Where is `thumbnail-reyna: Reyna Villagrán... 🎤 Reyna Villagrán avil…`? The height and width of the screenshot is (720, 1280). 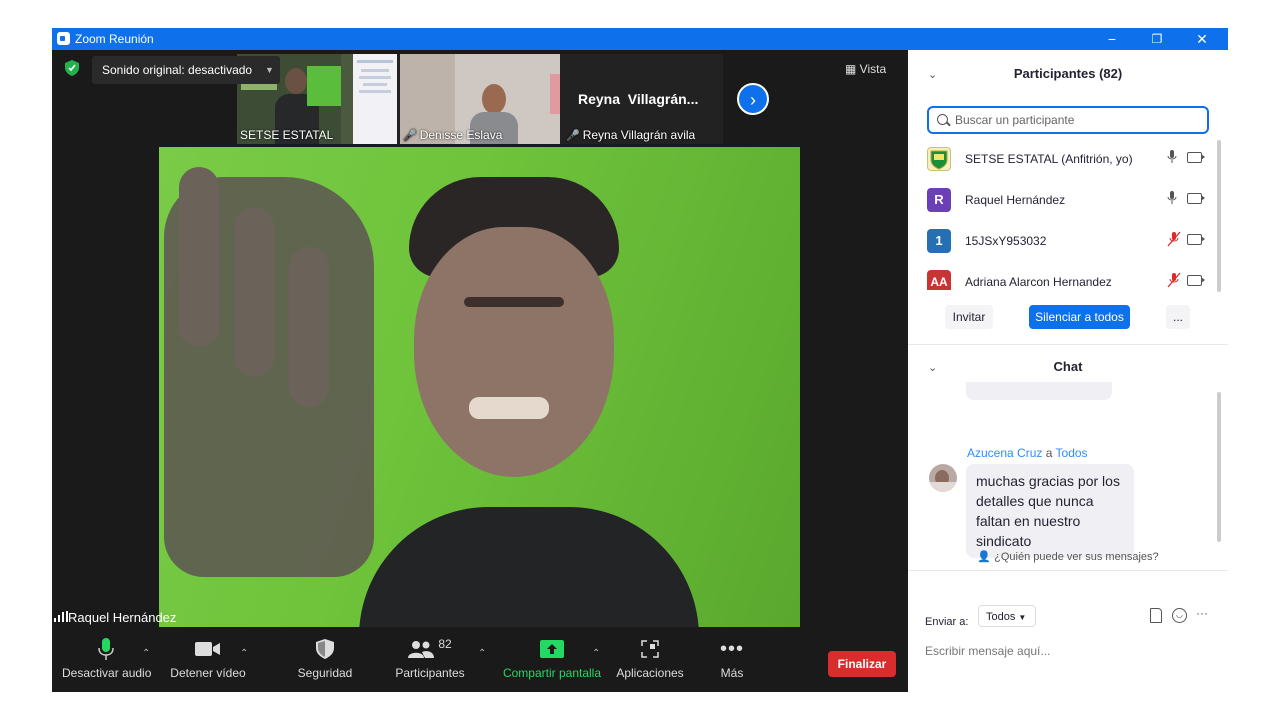
thumbnail-reyna: Reyna Villagrán... 🎤 Reyna Villagrán avil… is located at coordinates (643, 99).